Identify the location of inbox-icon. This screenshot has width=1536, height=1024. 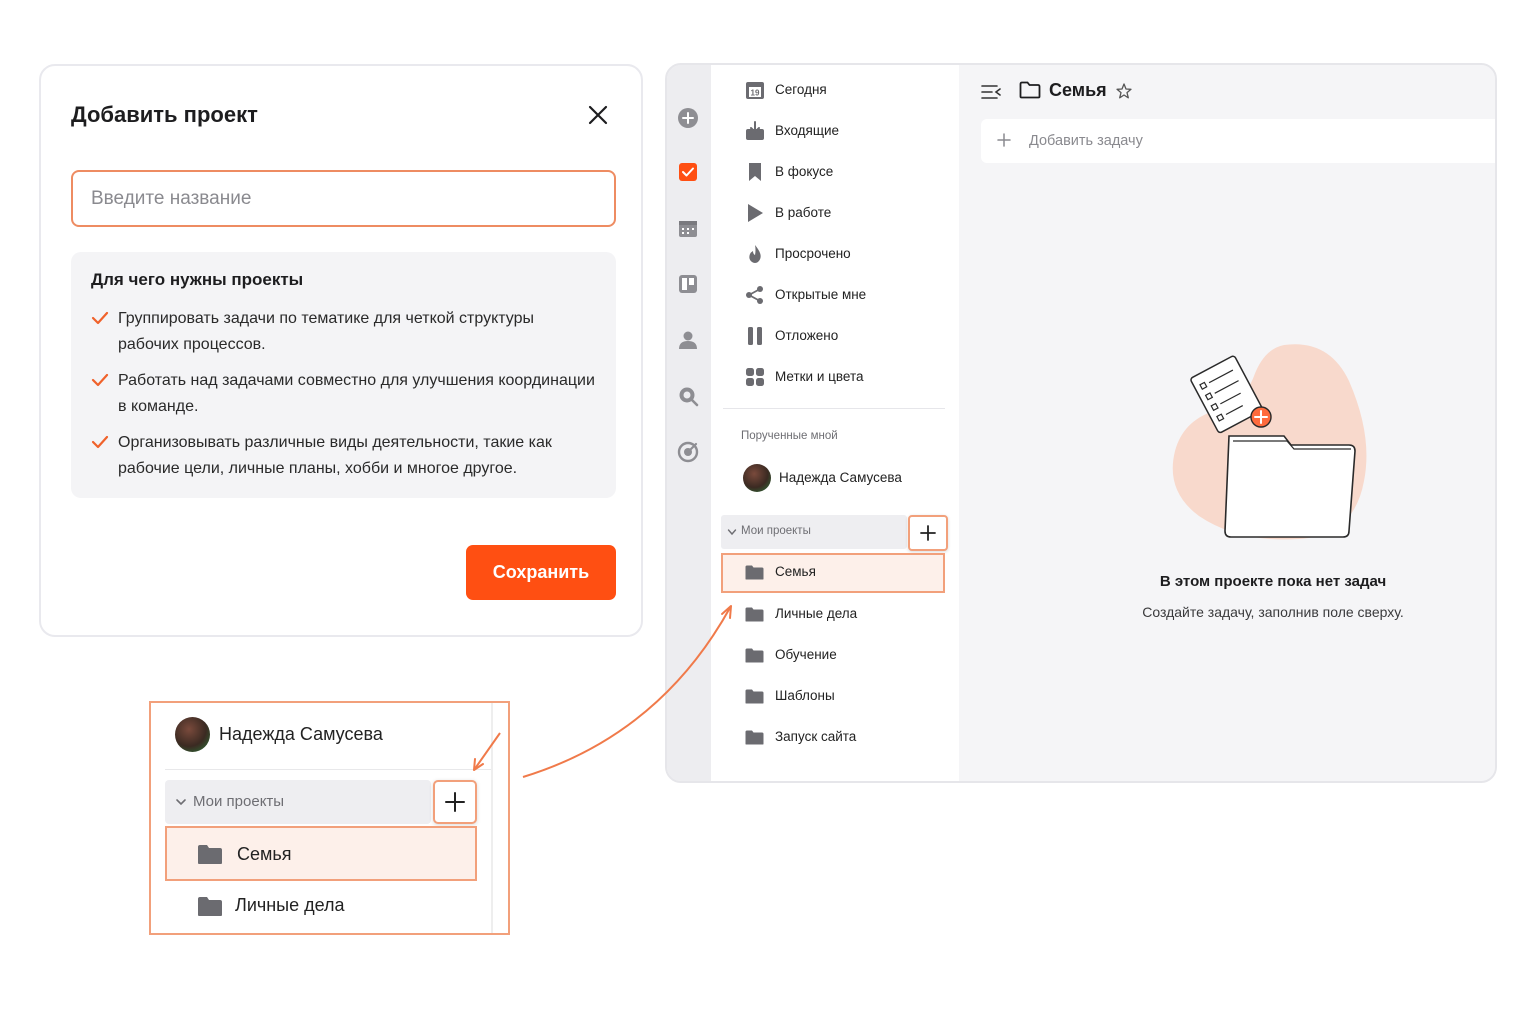
(755, 130).